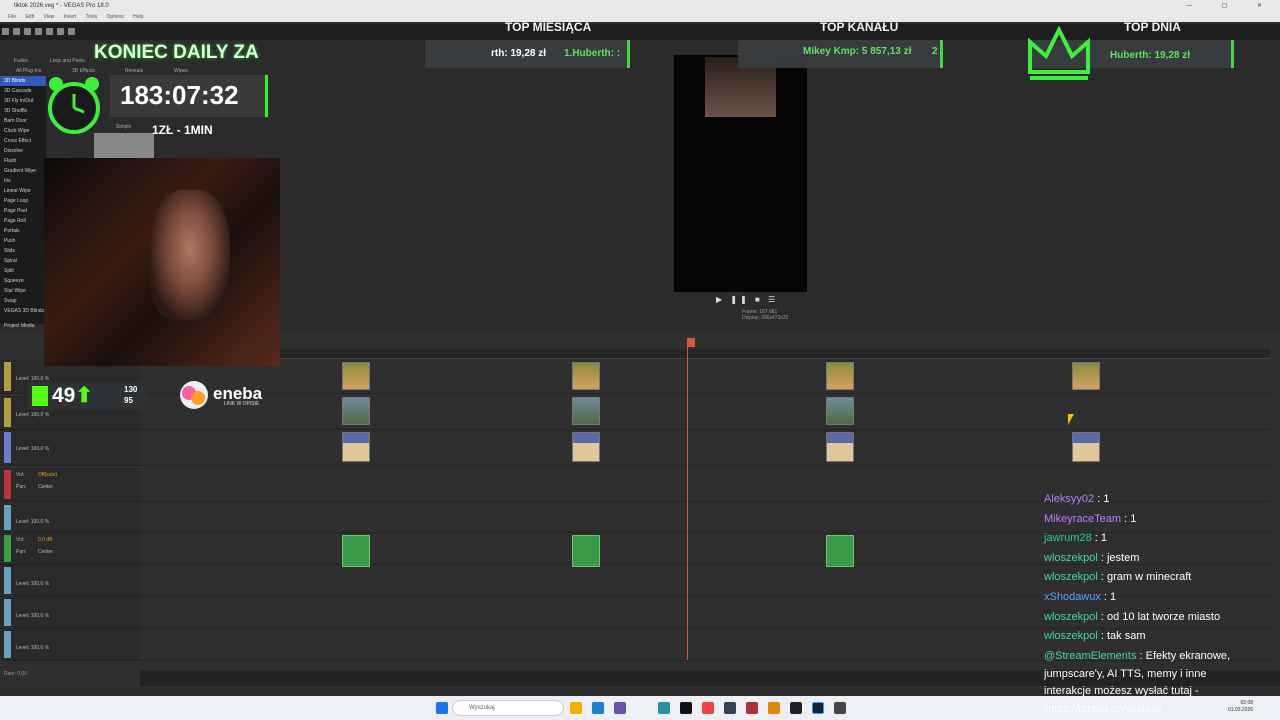  I want to click on tab-fades: Fades, so click(21, 61).